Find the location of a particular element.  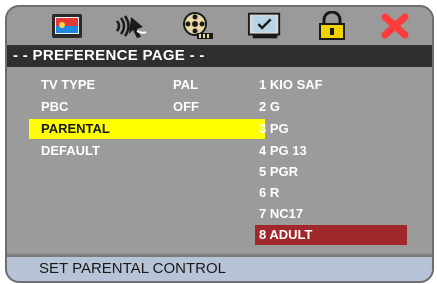

rating-option: 4 PG 13 is located at coordinates (331, 151).